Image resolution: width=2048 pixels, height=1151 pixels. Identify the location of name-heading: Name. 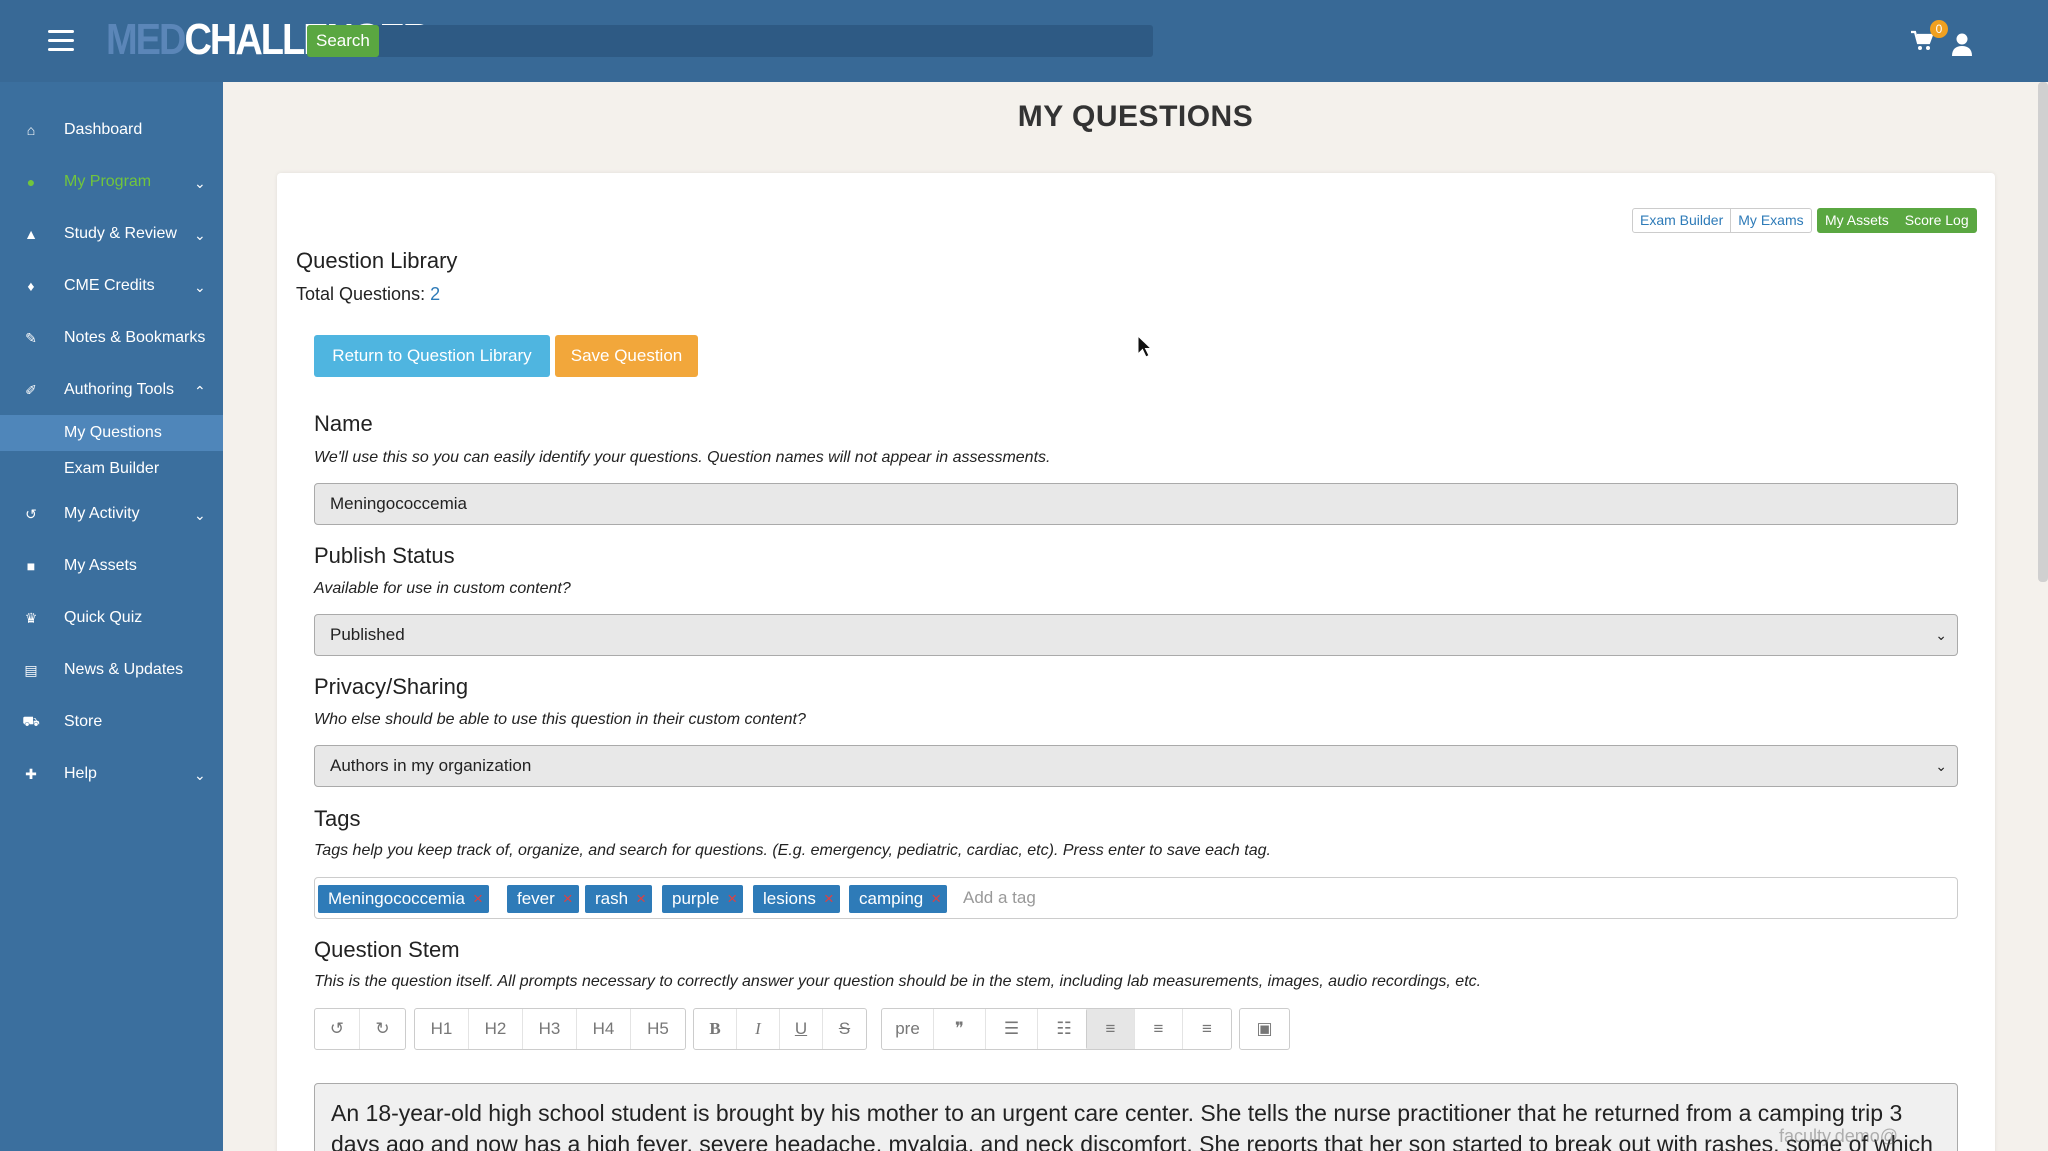
(343, 423).